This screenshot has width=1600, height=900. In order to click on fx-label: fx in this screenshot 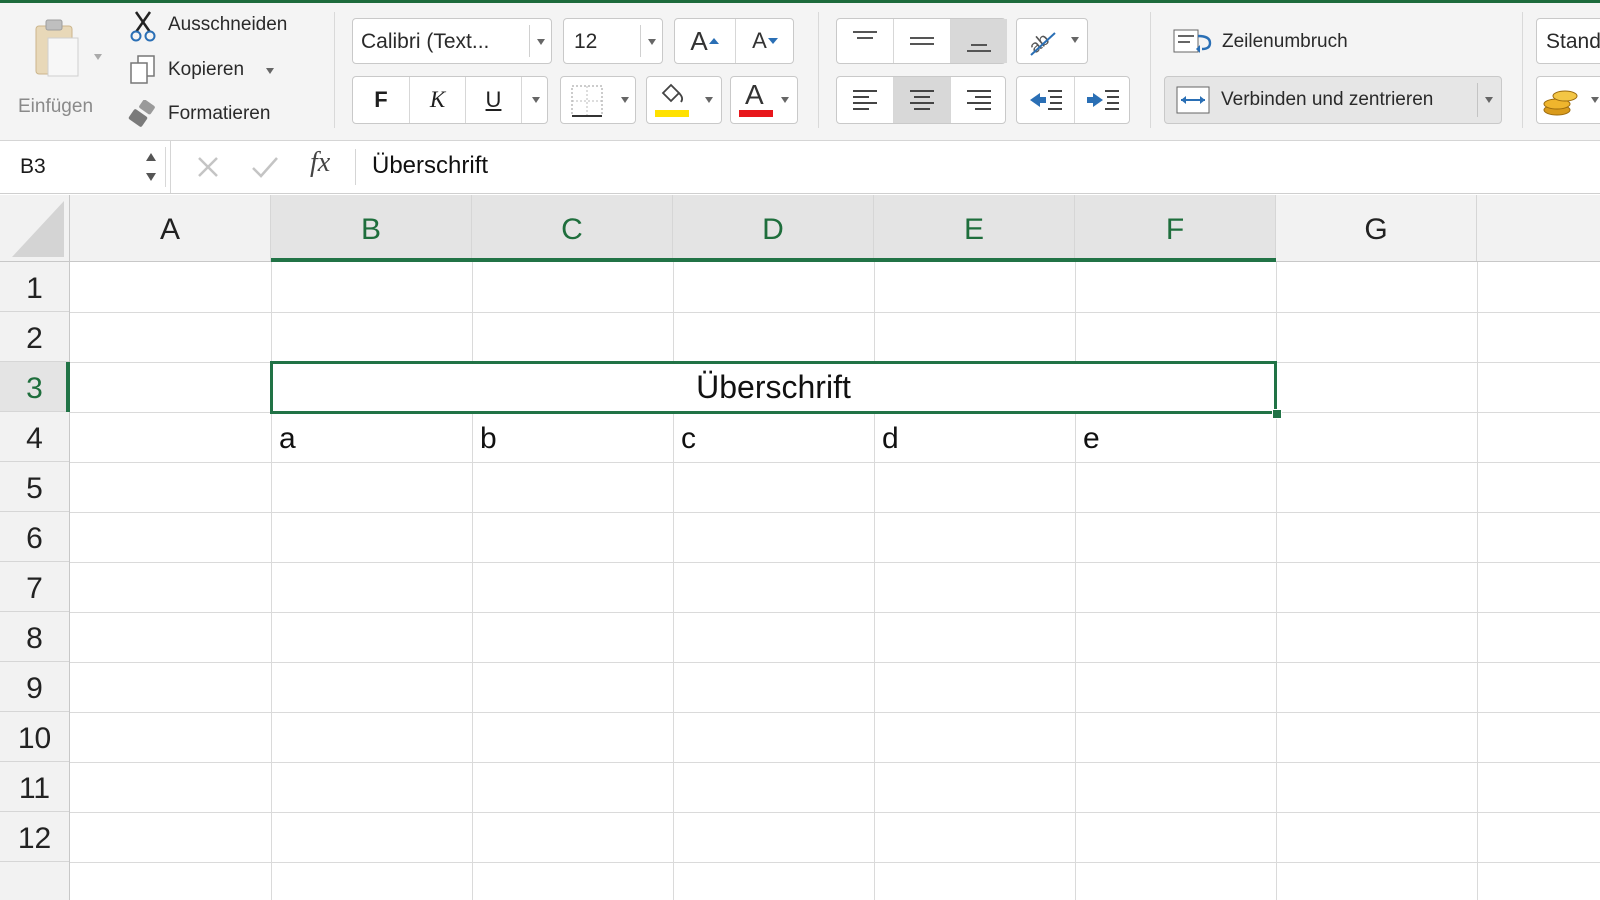, I will do `click(320, 163)`.